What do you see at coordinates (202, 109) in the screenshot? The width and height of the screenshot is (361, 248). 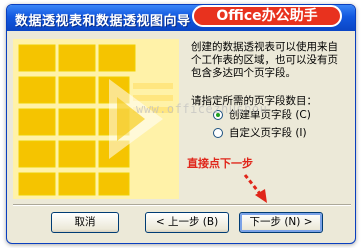 I see `watermark-text: www.officezhushou` at bounding box center [202, 109].